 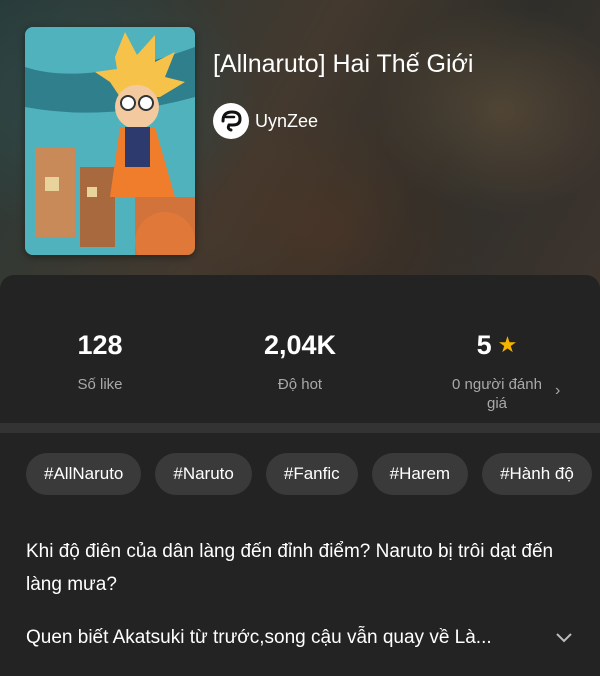 I want to click on author-link: UynZee, so click(x=265, y=121).